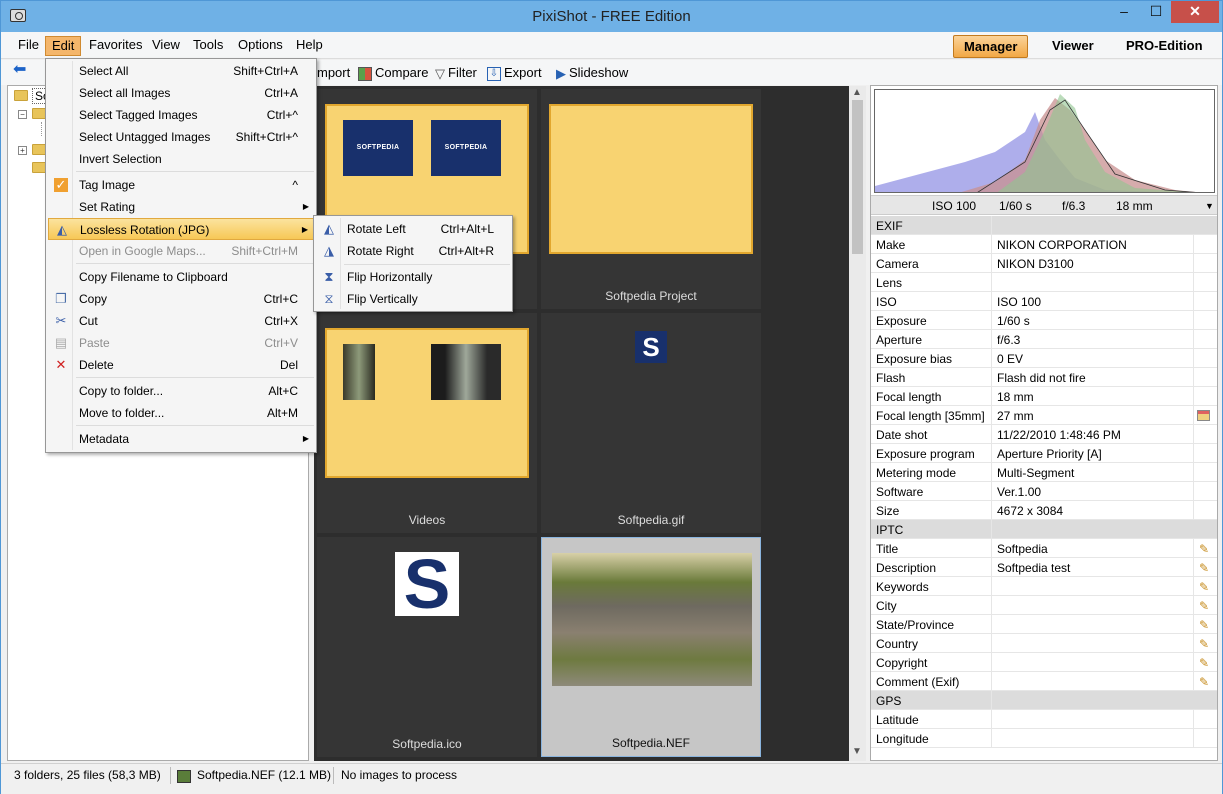 The width and height of the screenshot is (1223, 794). Describe the element at coordinates (514, 74) in the screenshot. I see `export-button: ⇩ Export` at that location.